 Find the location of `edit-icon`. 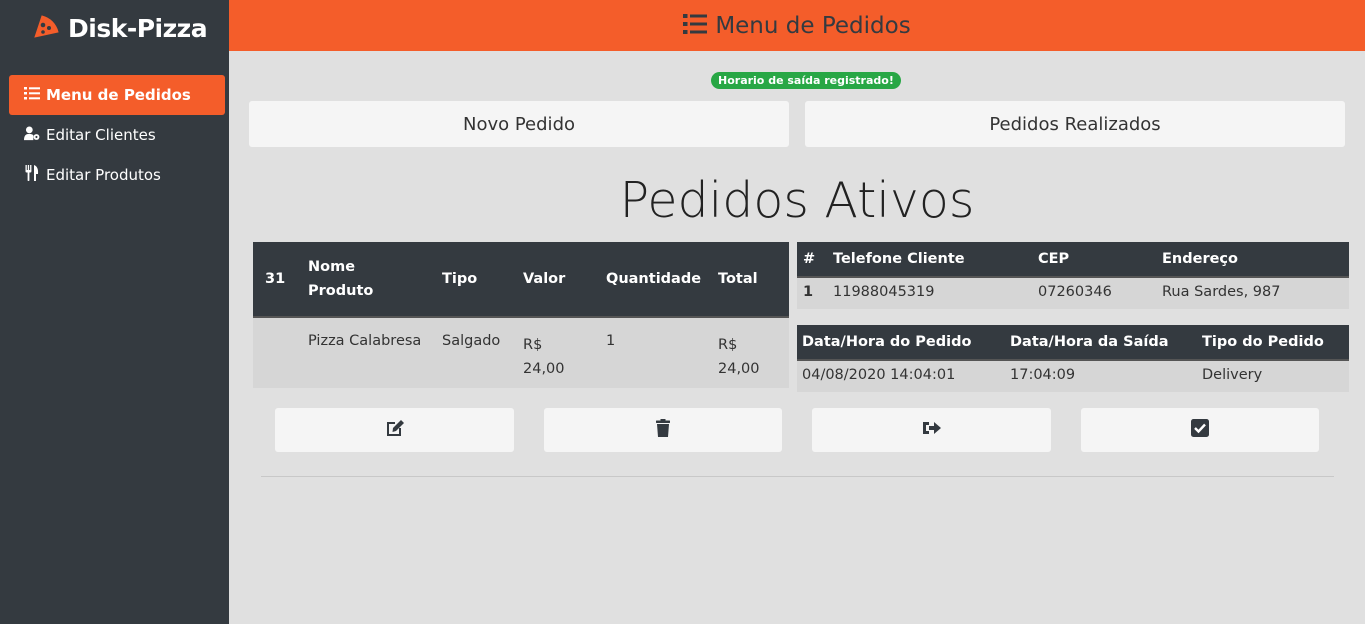

edit-icon is located at coordinates (395, 430).